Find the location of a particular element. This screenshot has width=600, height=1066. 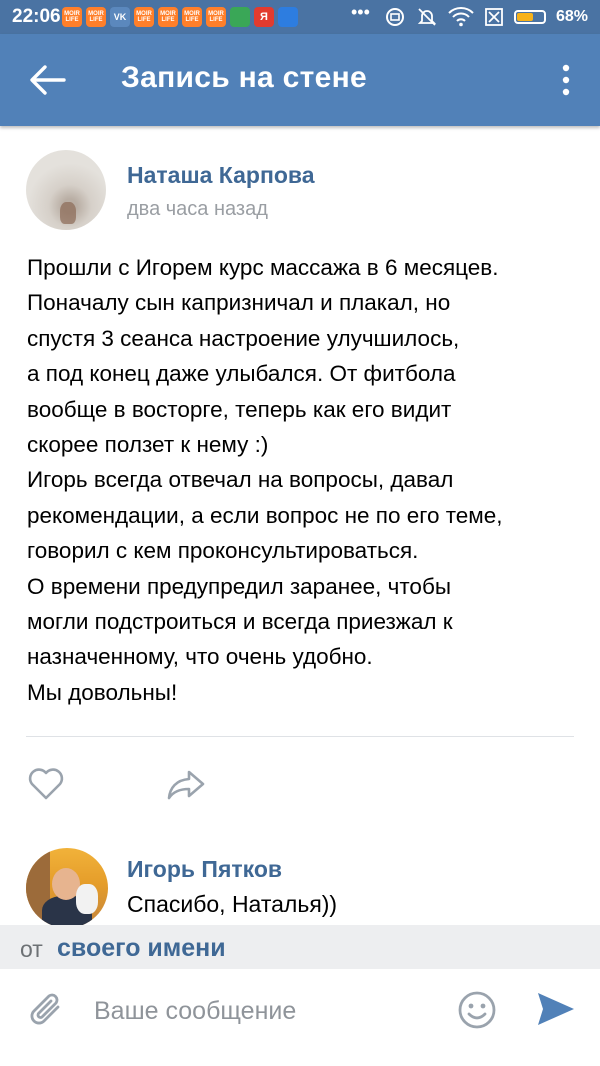

system-icons: 68% is located at coordinates (486, 17).